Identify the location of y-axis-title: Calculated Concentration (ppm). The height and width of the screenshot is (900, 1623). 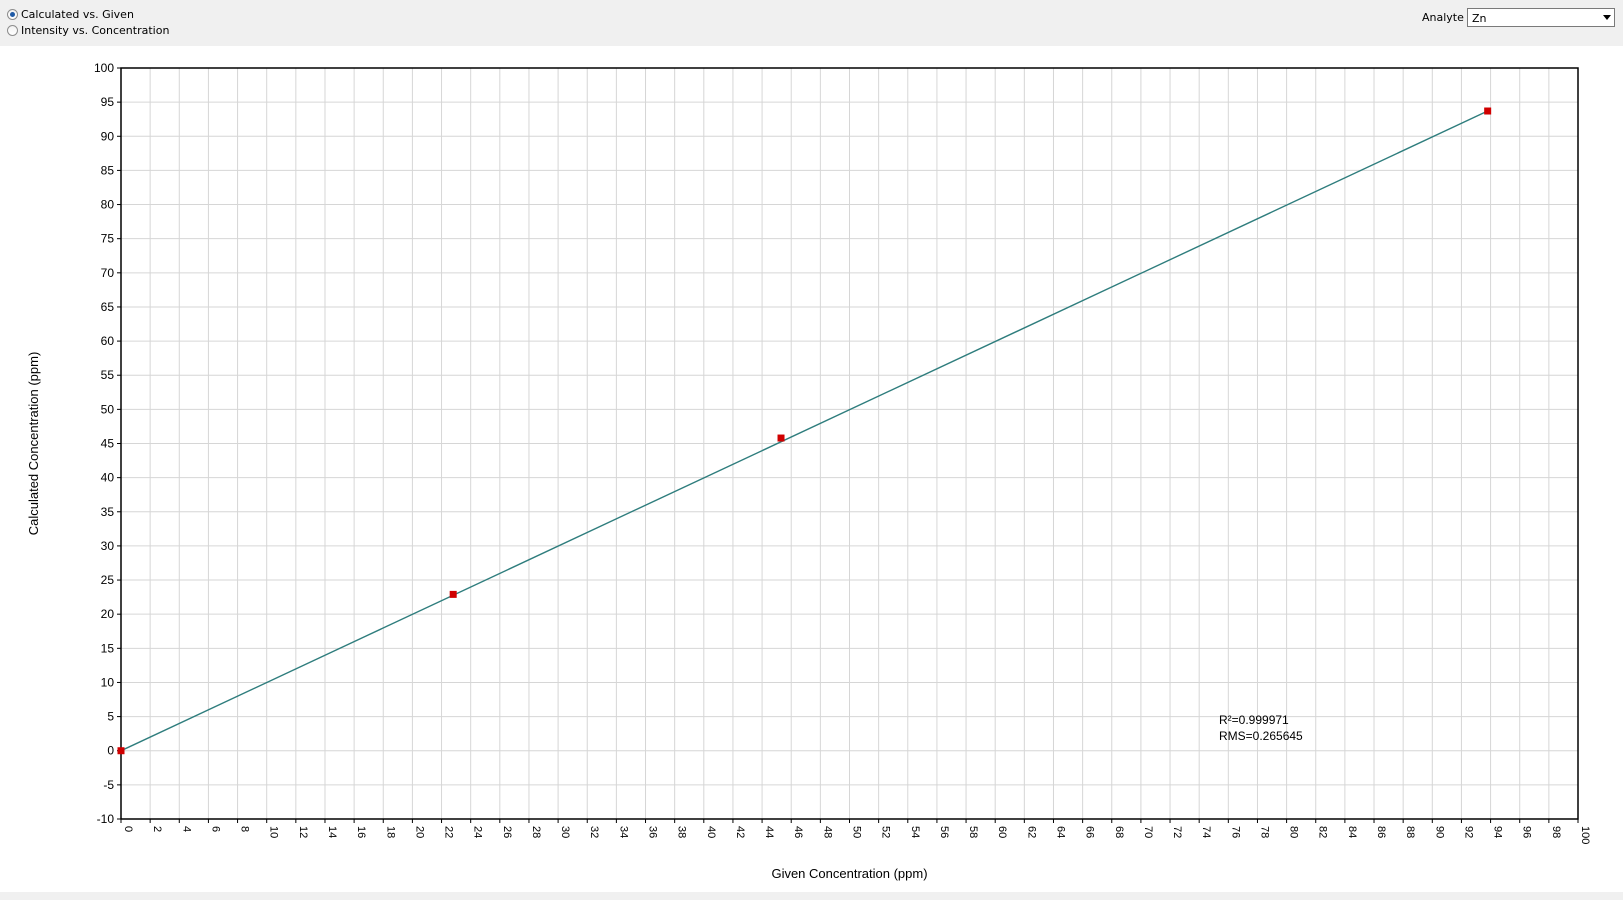
(33, 444).